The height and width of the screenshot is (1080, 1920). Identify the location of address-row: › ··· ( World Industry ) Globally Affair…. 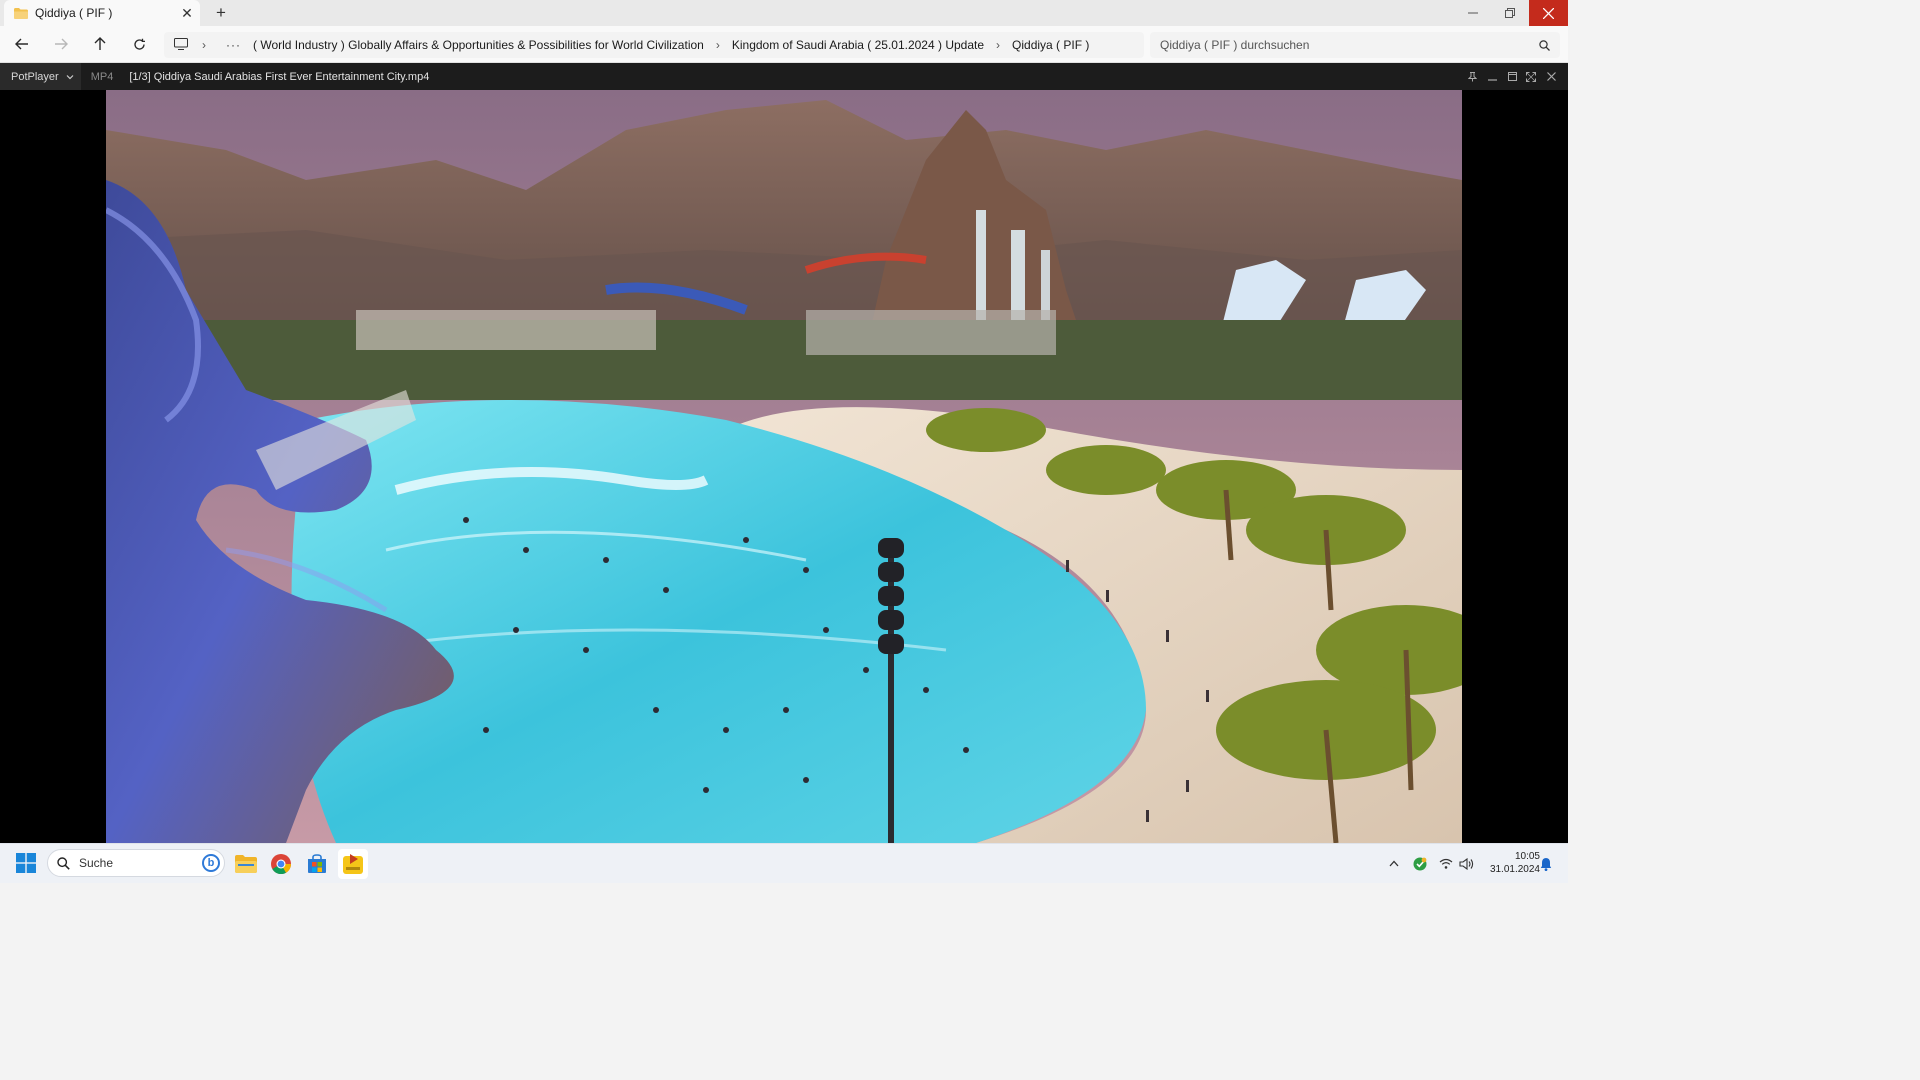
(784, 44).